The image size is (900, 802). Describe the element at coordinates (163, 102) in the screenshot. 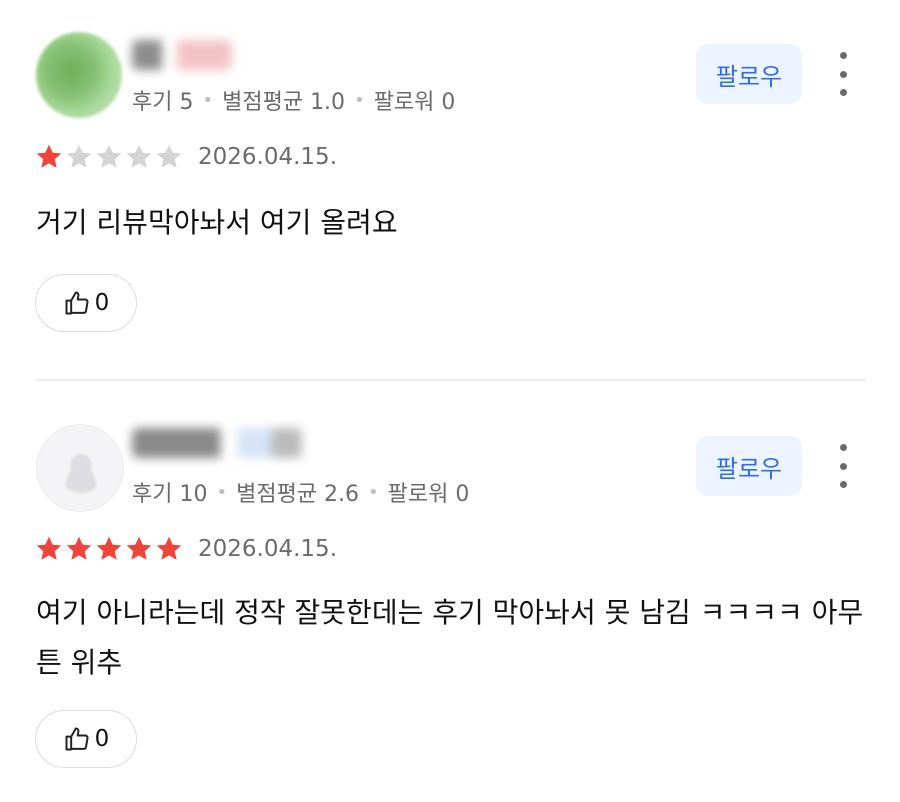

I see `review-count: 후기 5` at that location.